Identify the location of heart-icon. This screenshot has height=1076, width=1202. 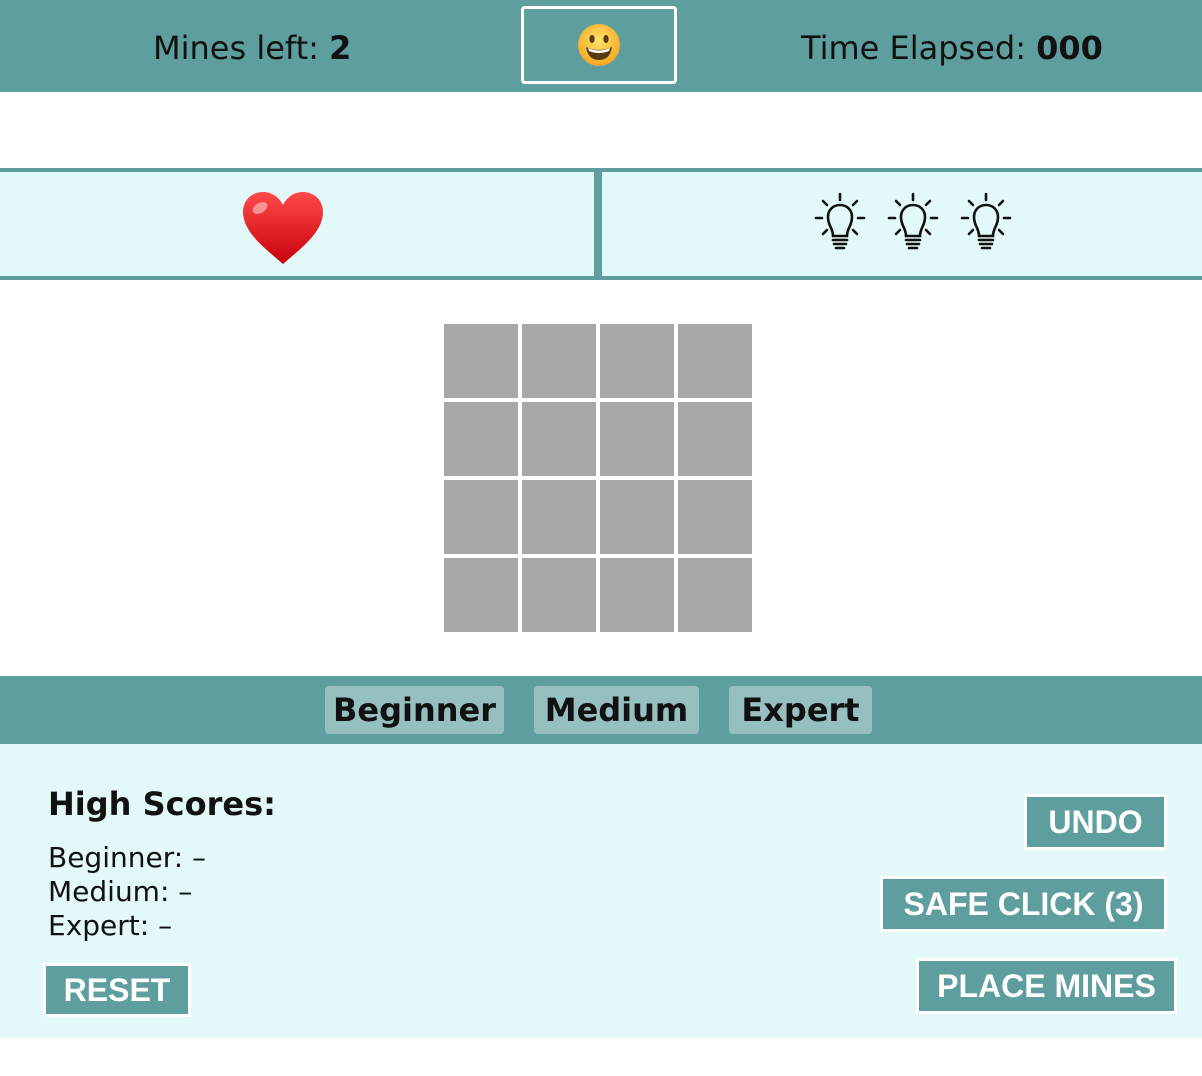
(283, 228).